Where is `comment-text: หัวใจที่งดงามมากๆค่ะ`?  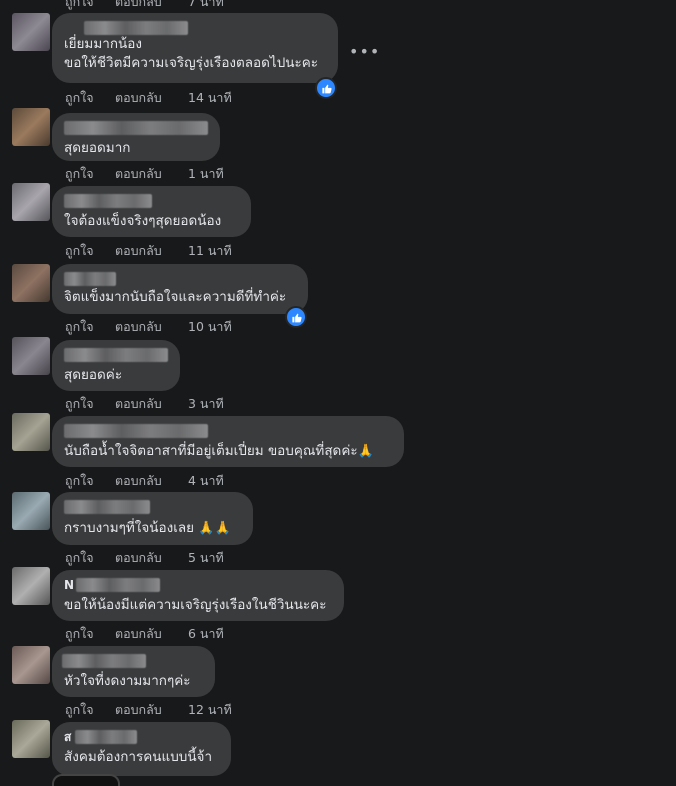
comment-text: หัวใจที่งดงามมากๆค่ะ is located at coordinates (127, 681).